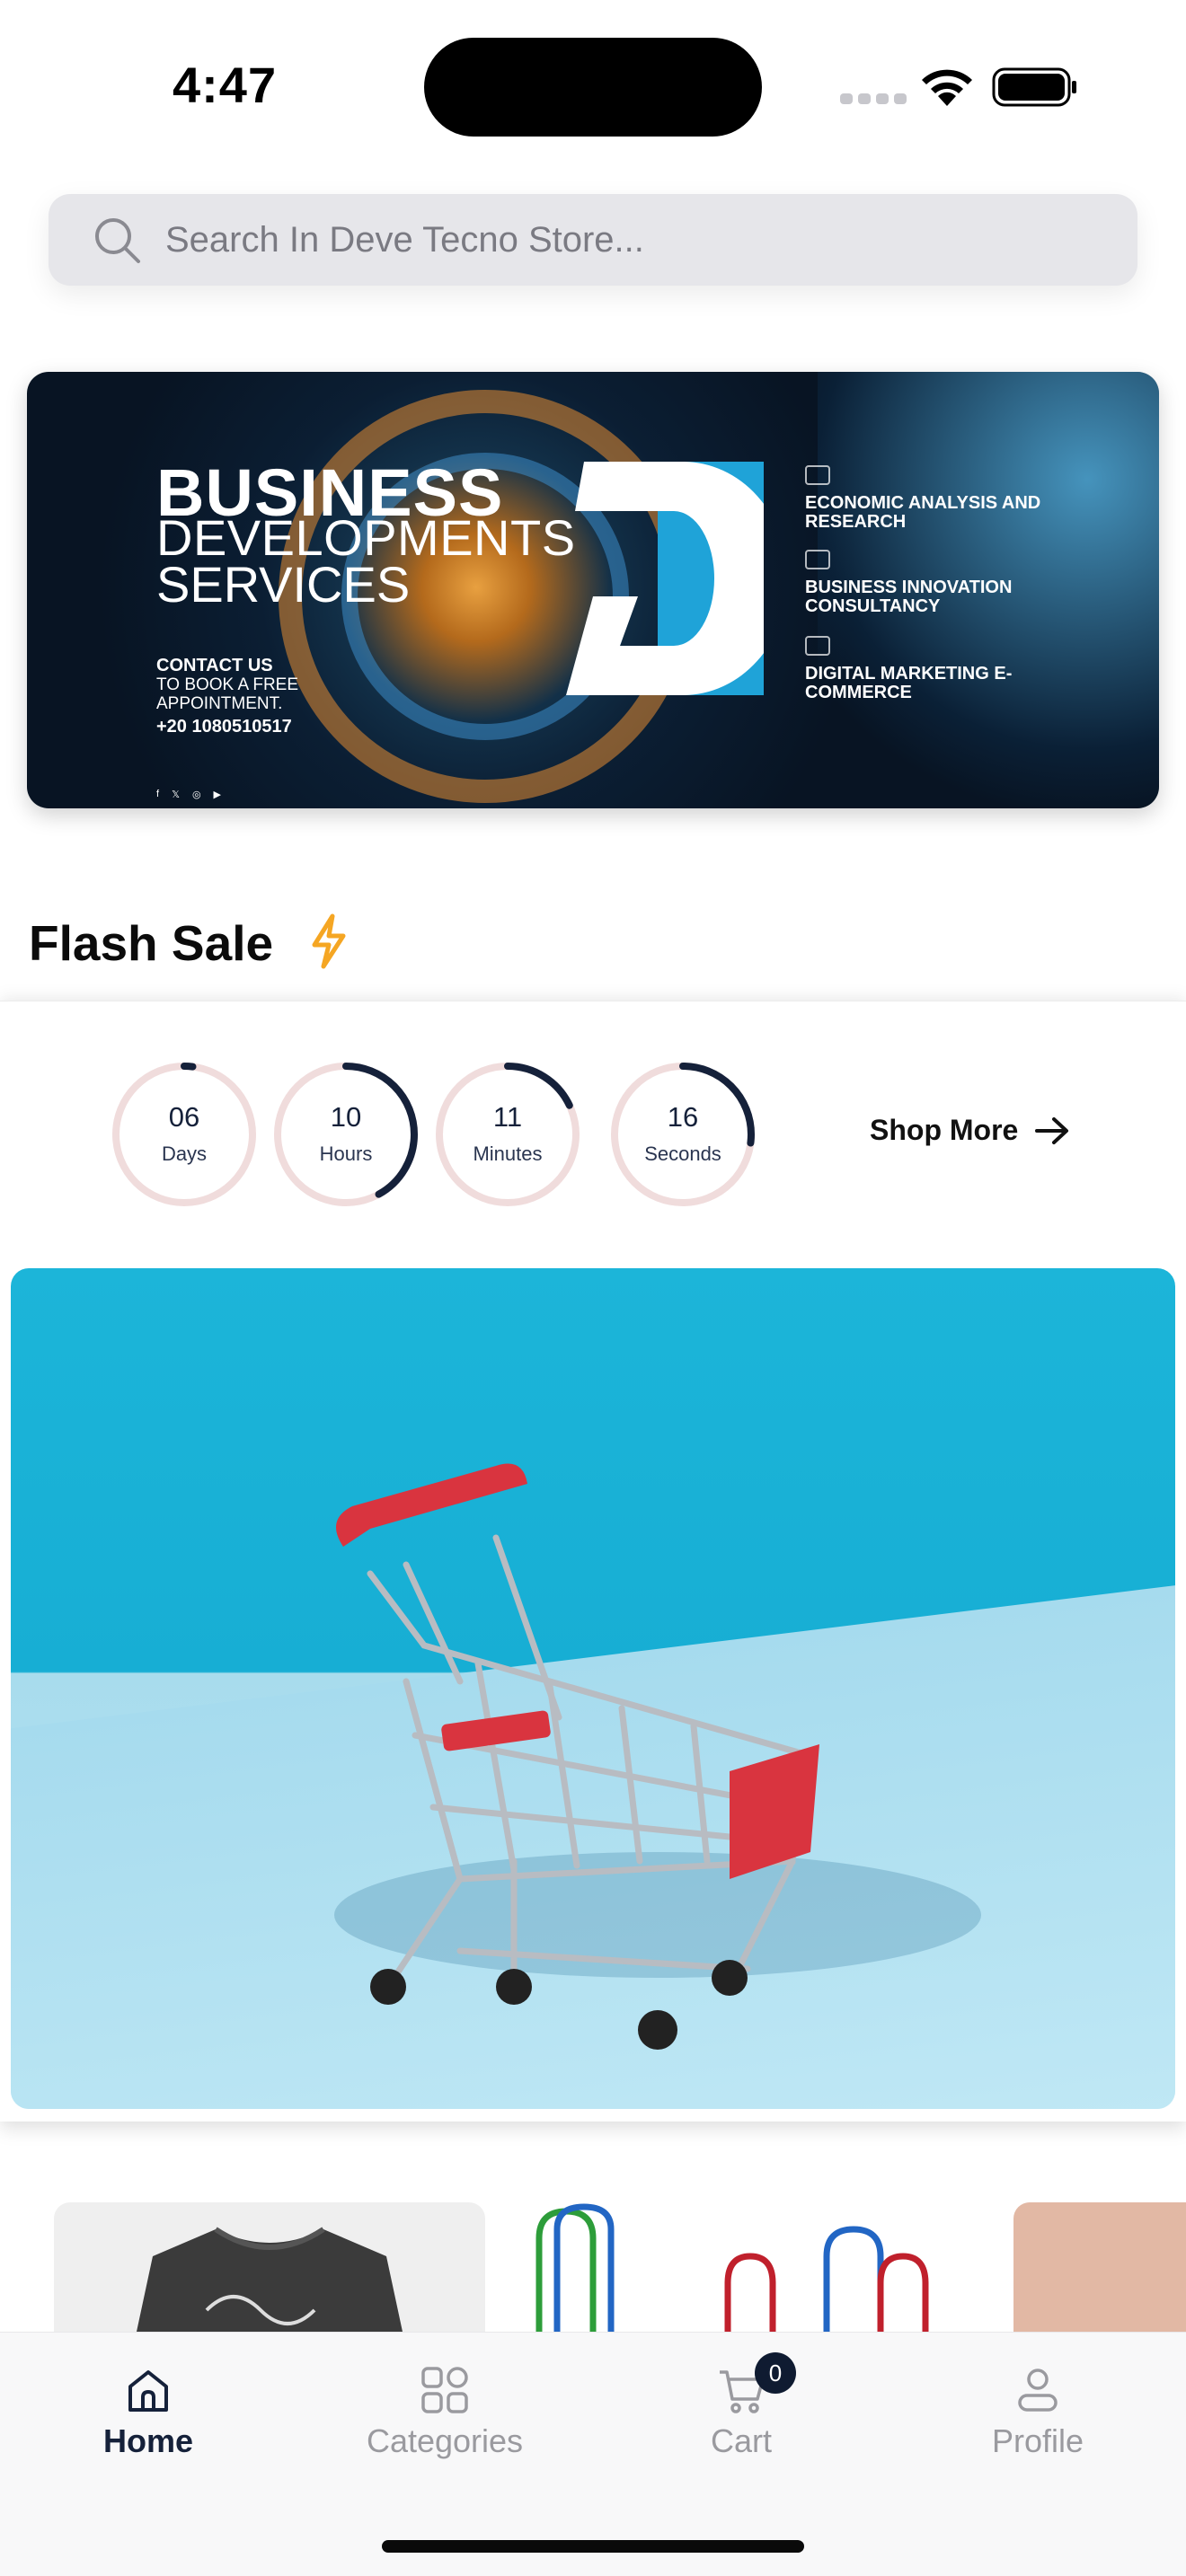 Image resolution: width=1186 pixels, height=2576 pixels. I want to click on product-list, so click(593, 2263).